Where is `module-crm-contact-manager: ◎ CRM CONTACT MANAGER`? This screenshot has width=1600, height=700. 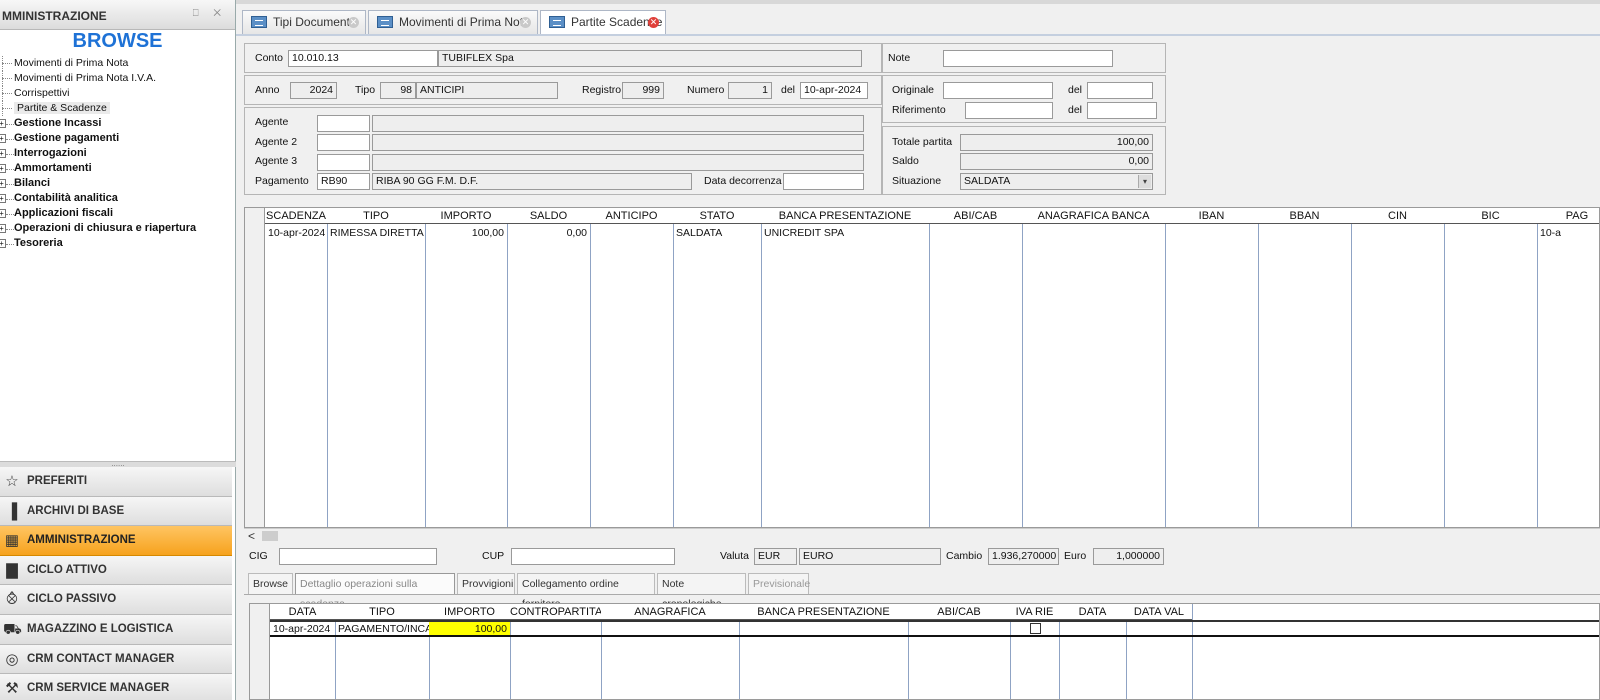
module-crm-contact-manager: ◎ CRM CONTACT MANAGER is located at coordinates (116, 659).